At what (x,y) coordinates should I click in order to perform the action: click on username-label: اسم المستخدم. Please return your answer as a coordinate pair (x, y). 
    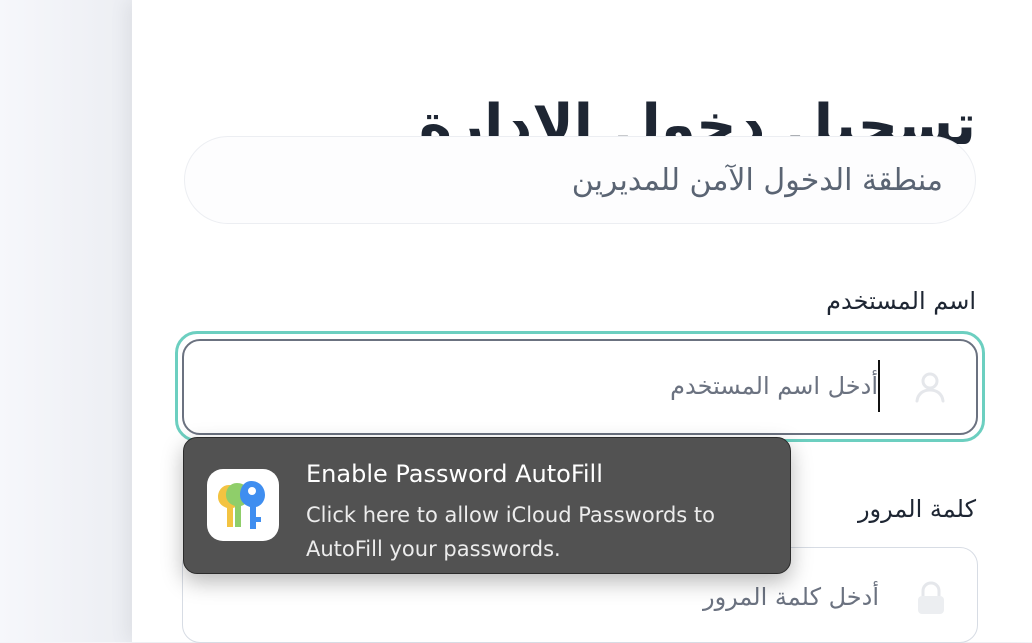
    Looking at the image, I should click on (901, 301).